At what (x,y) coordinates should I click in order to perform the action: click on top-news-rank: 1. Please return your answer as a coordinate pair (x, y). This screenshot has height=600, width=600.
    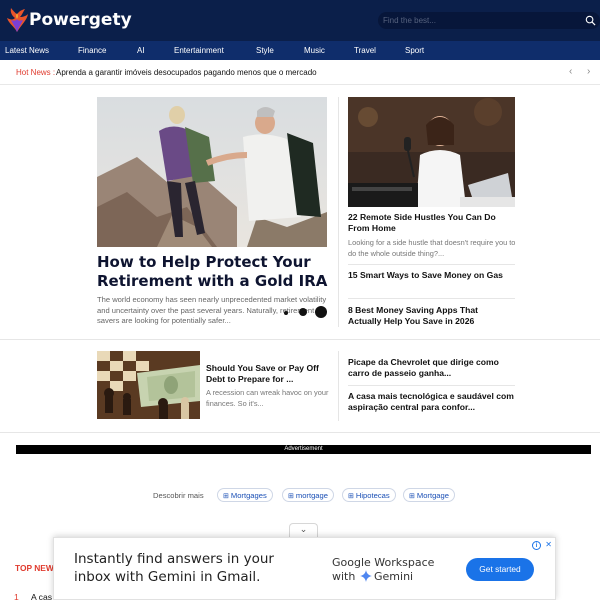
    Looking at the image, I should click on (16, 596).